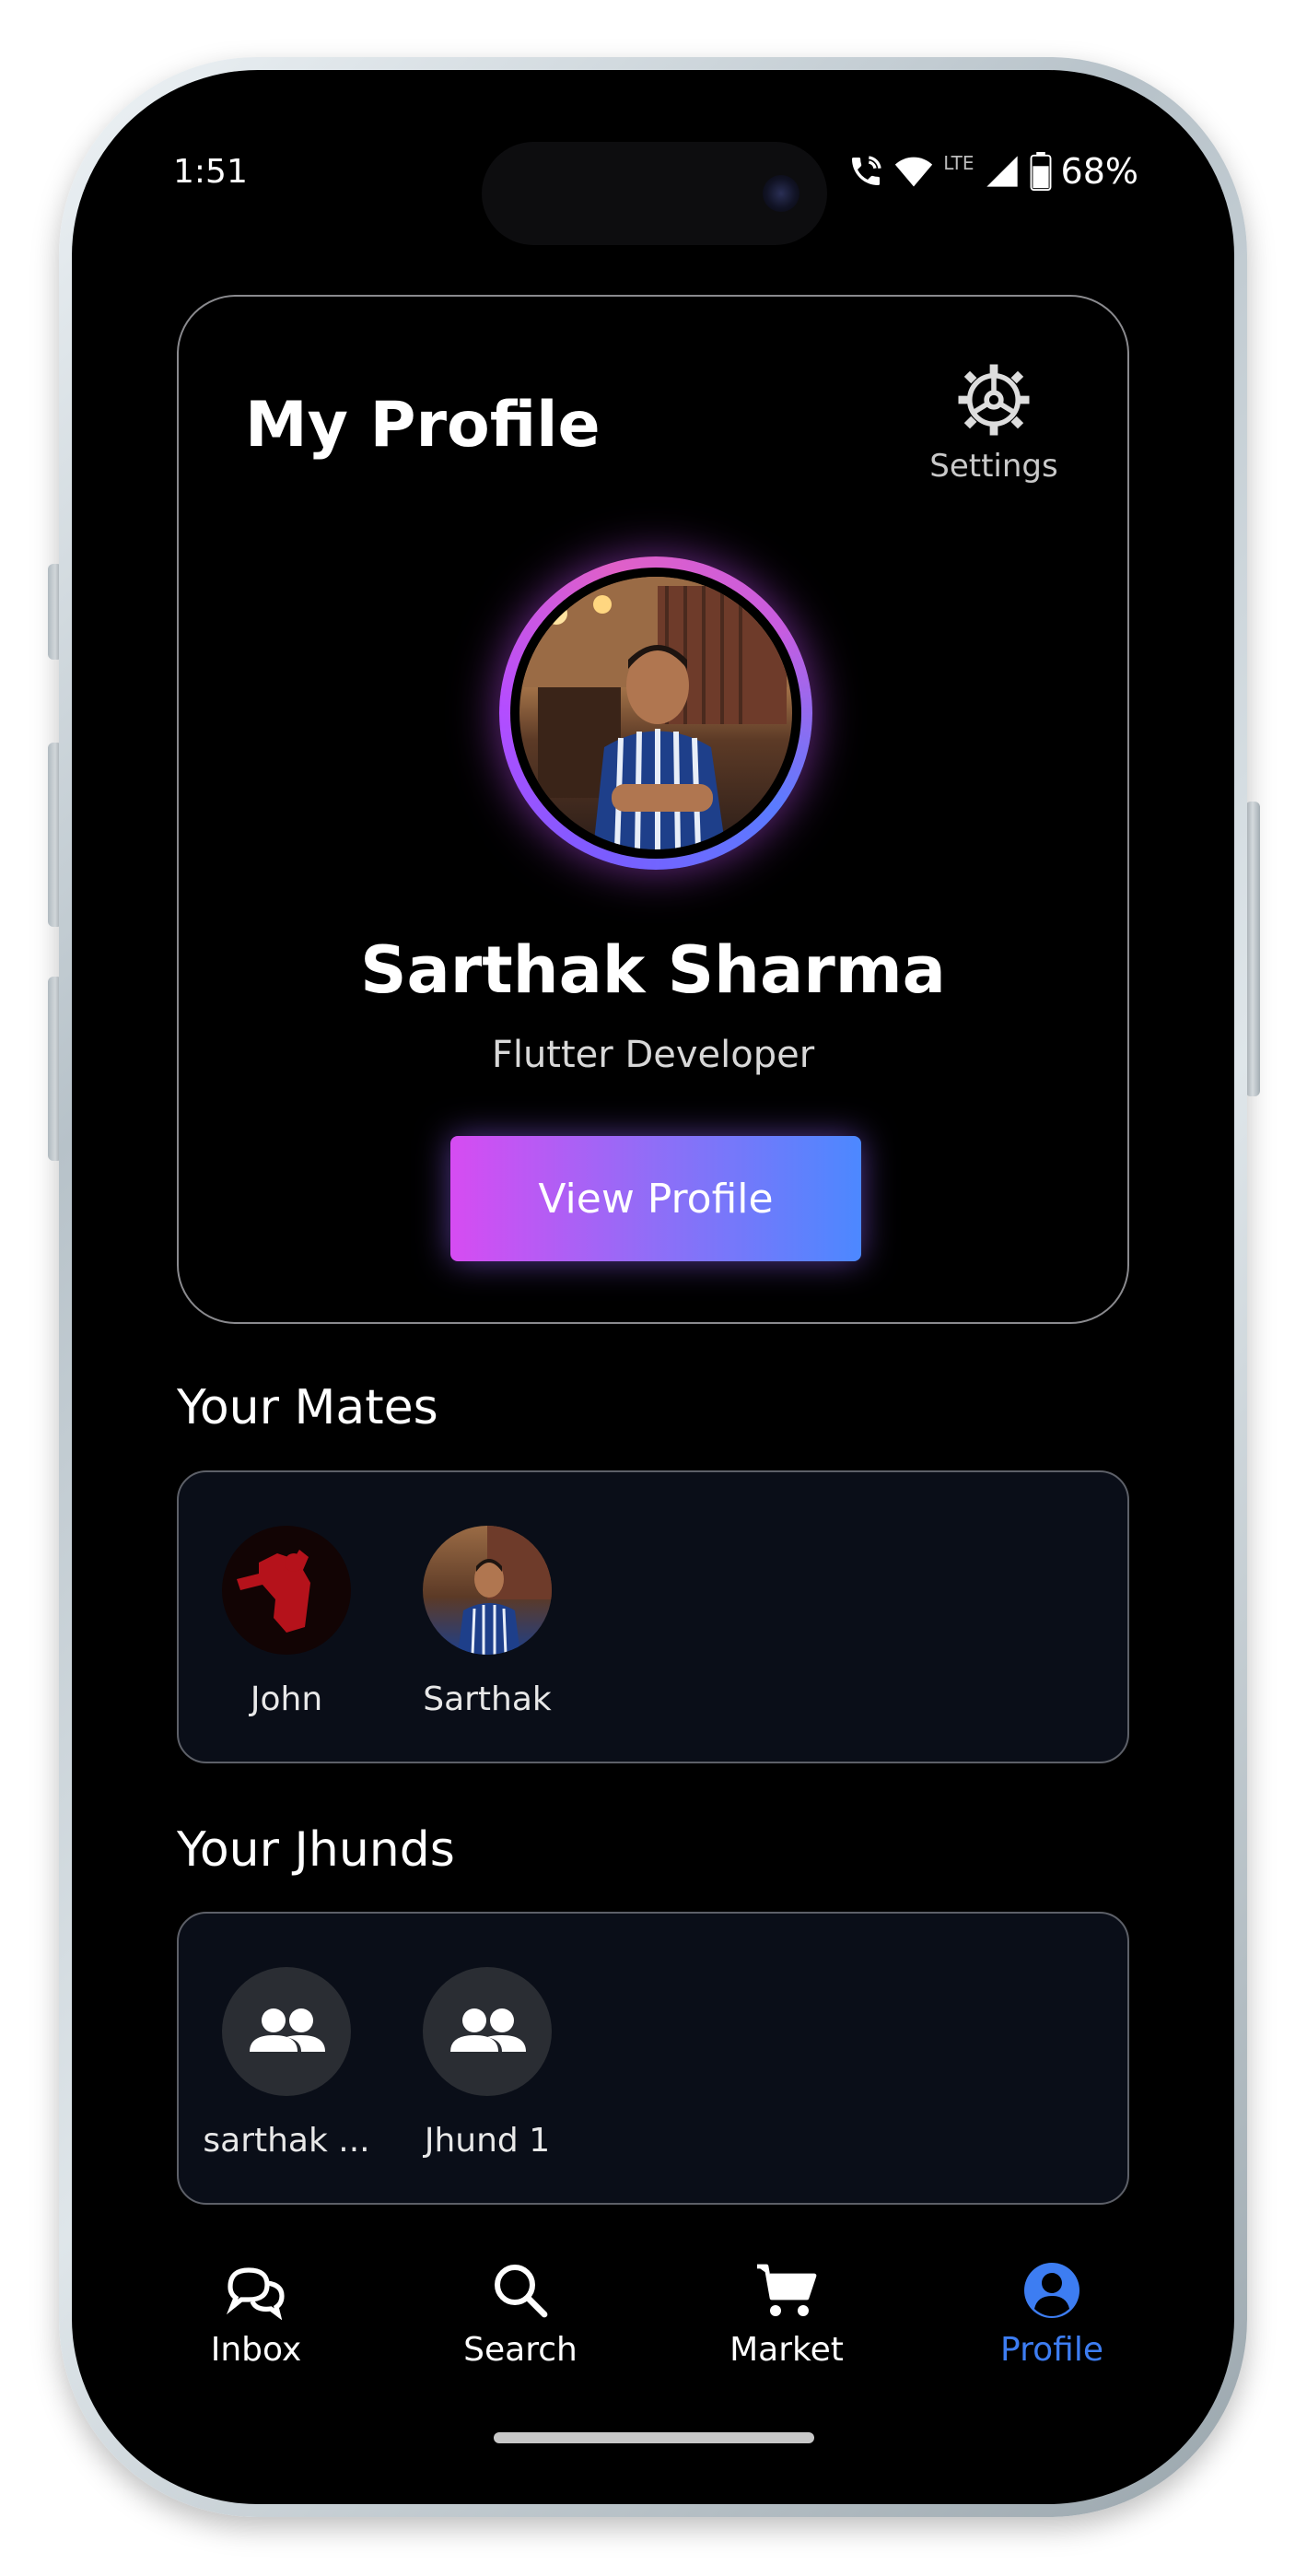  What do you see at coordinates (286, 1699) in the screenshot?
I see `mate-label: John` at bounding box center [286, 1699].